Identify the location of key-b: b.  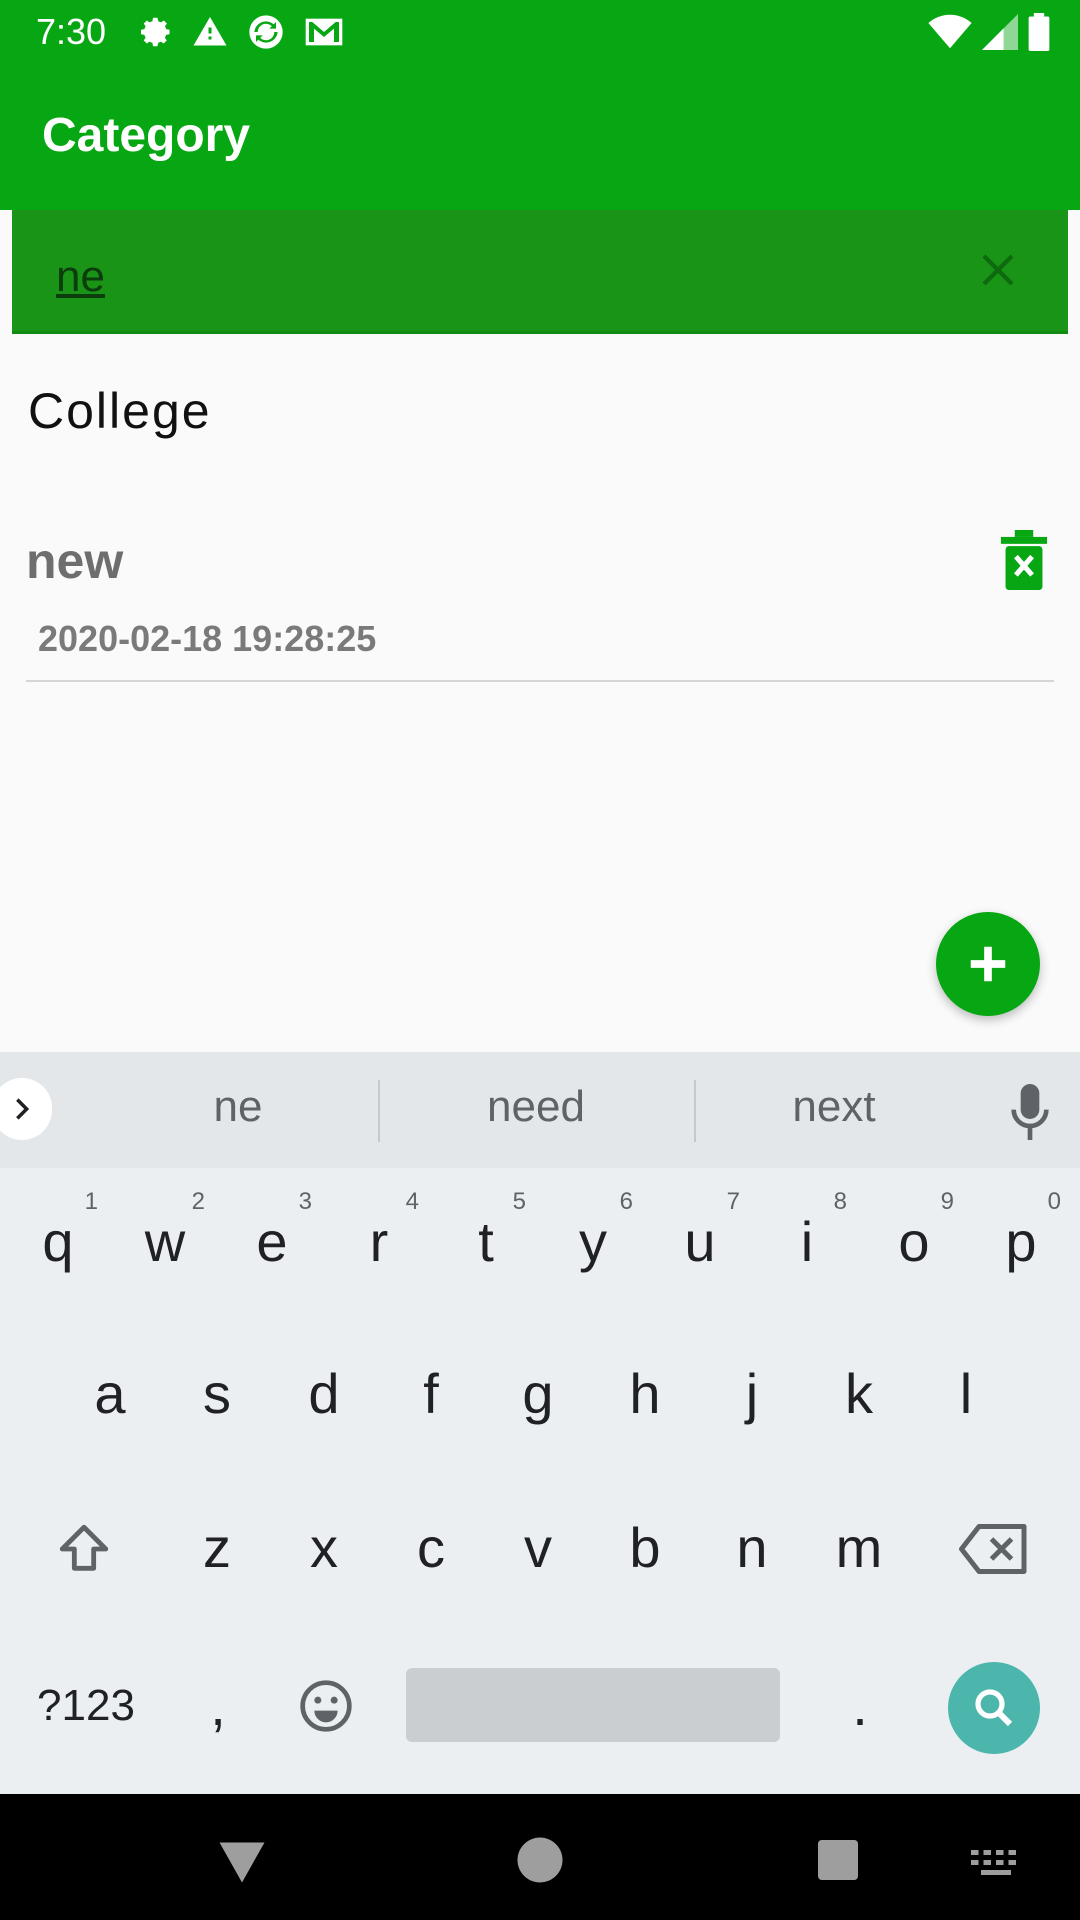
(645, 1548).